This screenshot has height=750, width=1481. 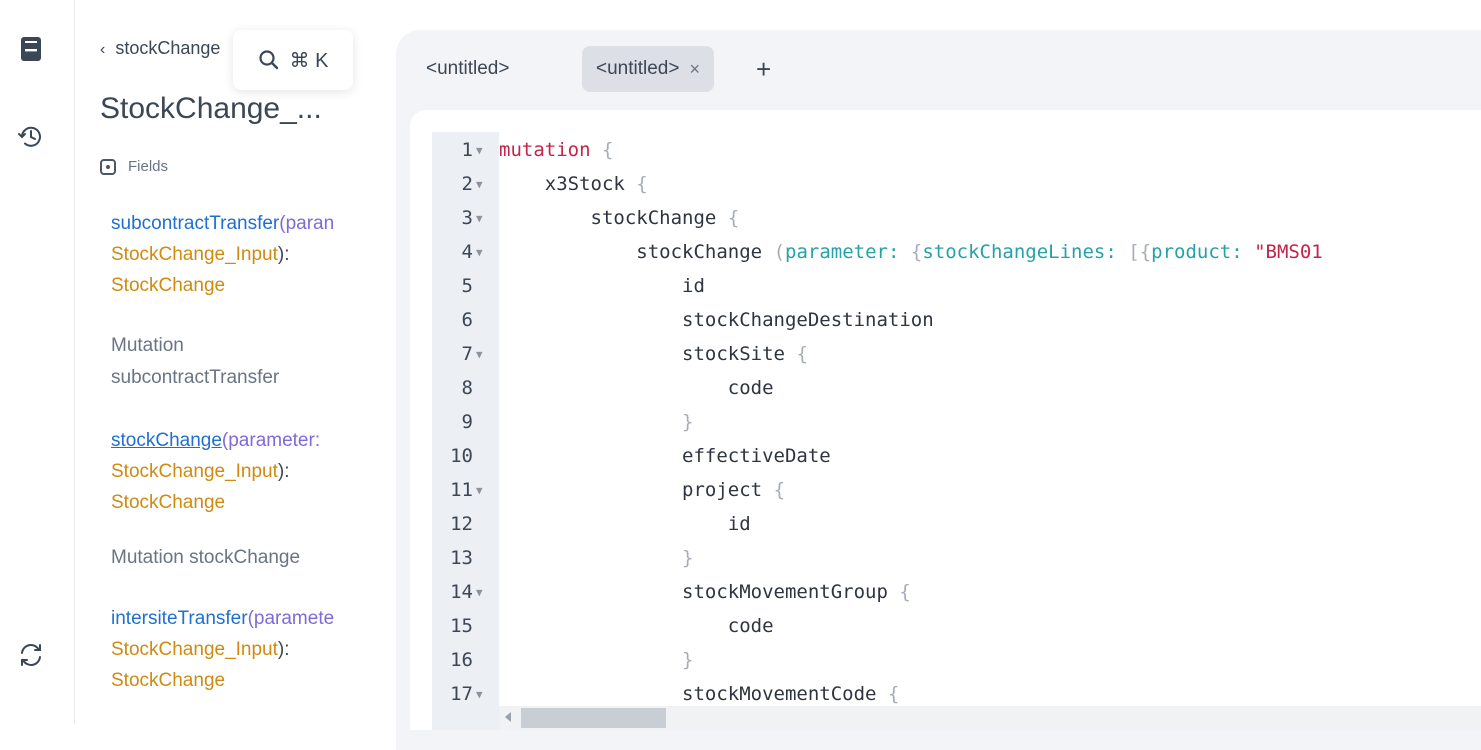 What do you see at coordinates (103, 49) in the screenshot?
I see `chevron-left-icon: ‹` at bounding box center [103, 49].